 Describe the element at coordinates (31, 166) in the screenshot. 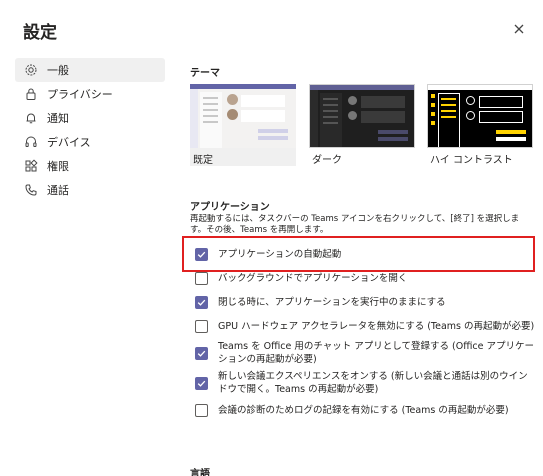

I see `apps-icon` at that location.